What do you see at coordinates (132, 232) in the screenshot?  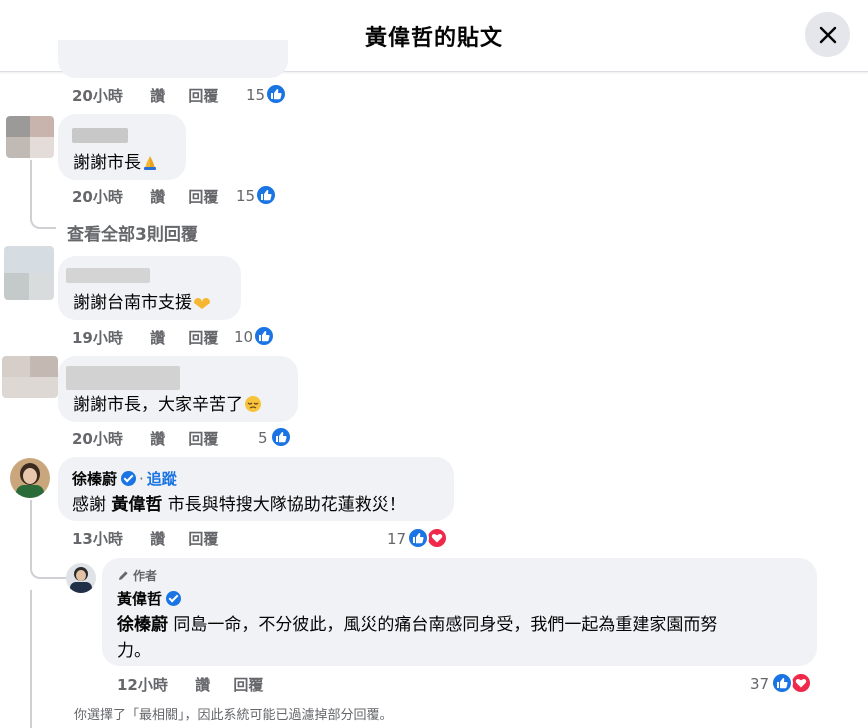 I see `view-all-replies-link: 查看全部3則回覆` at bounding box center [132, 232].